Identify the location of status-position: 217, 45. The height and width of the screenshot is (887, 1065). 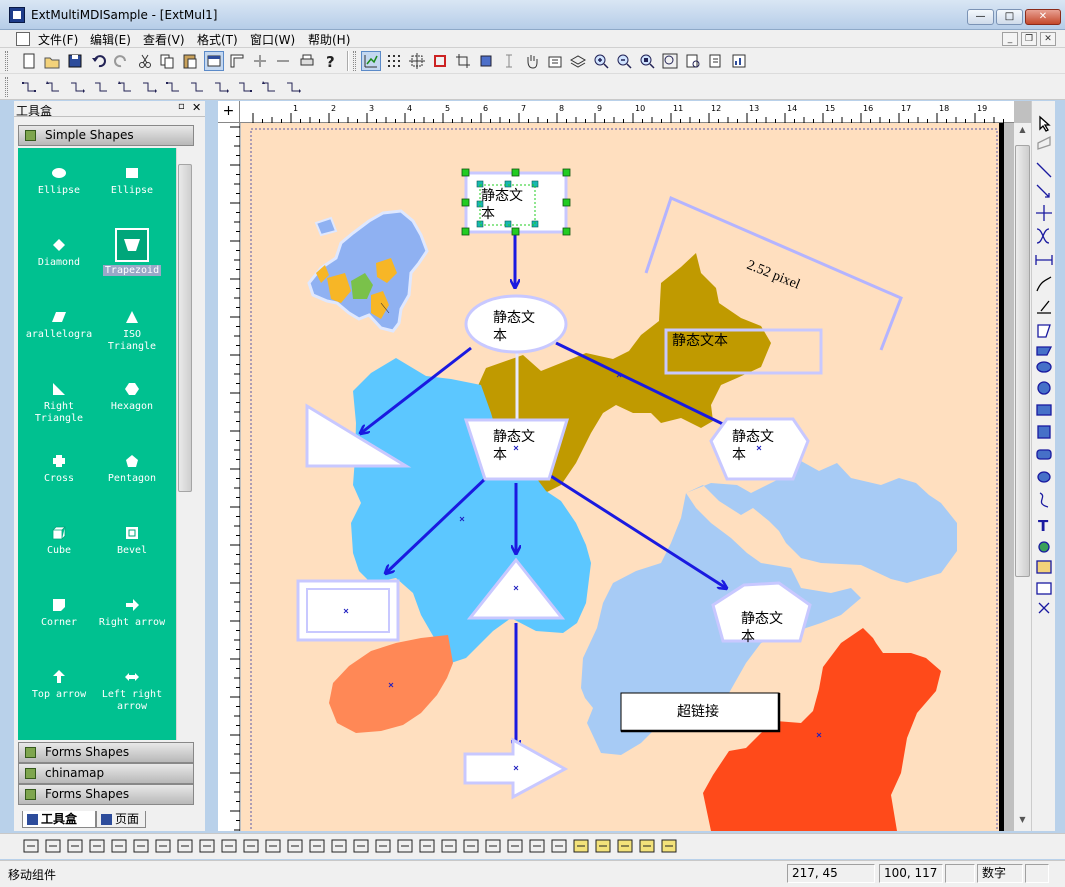
(831, 873).